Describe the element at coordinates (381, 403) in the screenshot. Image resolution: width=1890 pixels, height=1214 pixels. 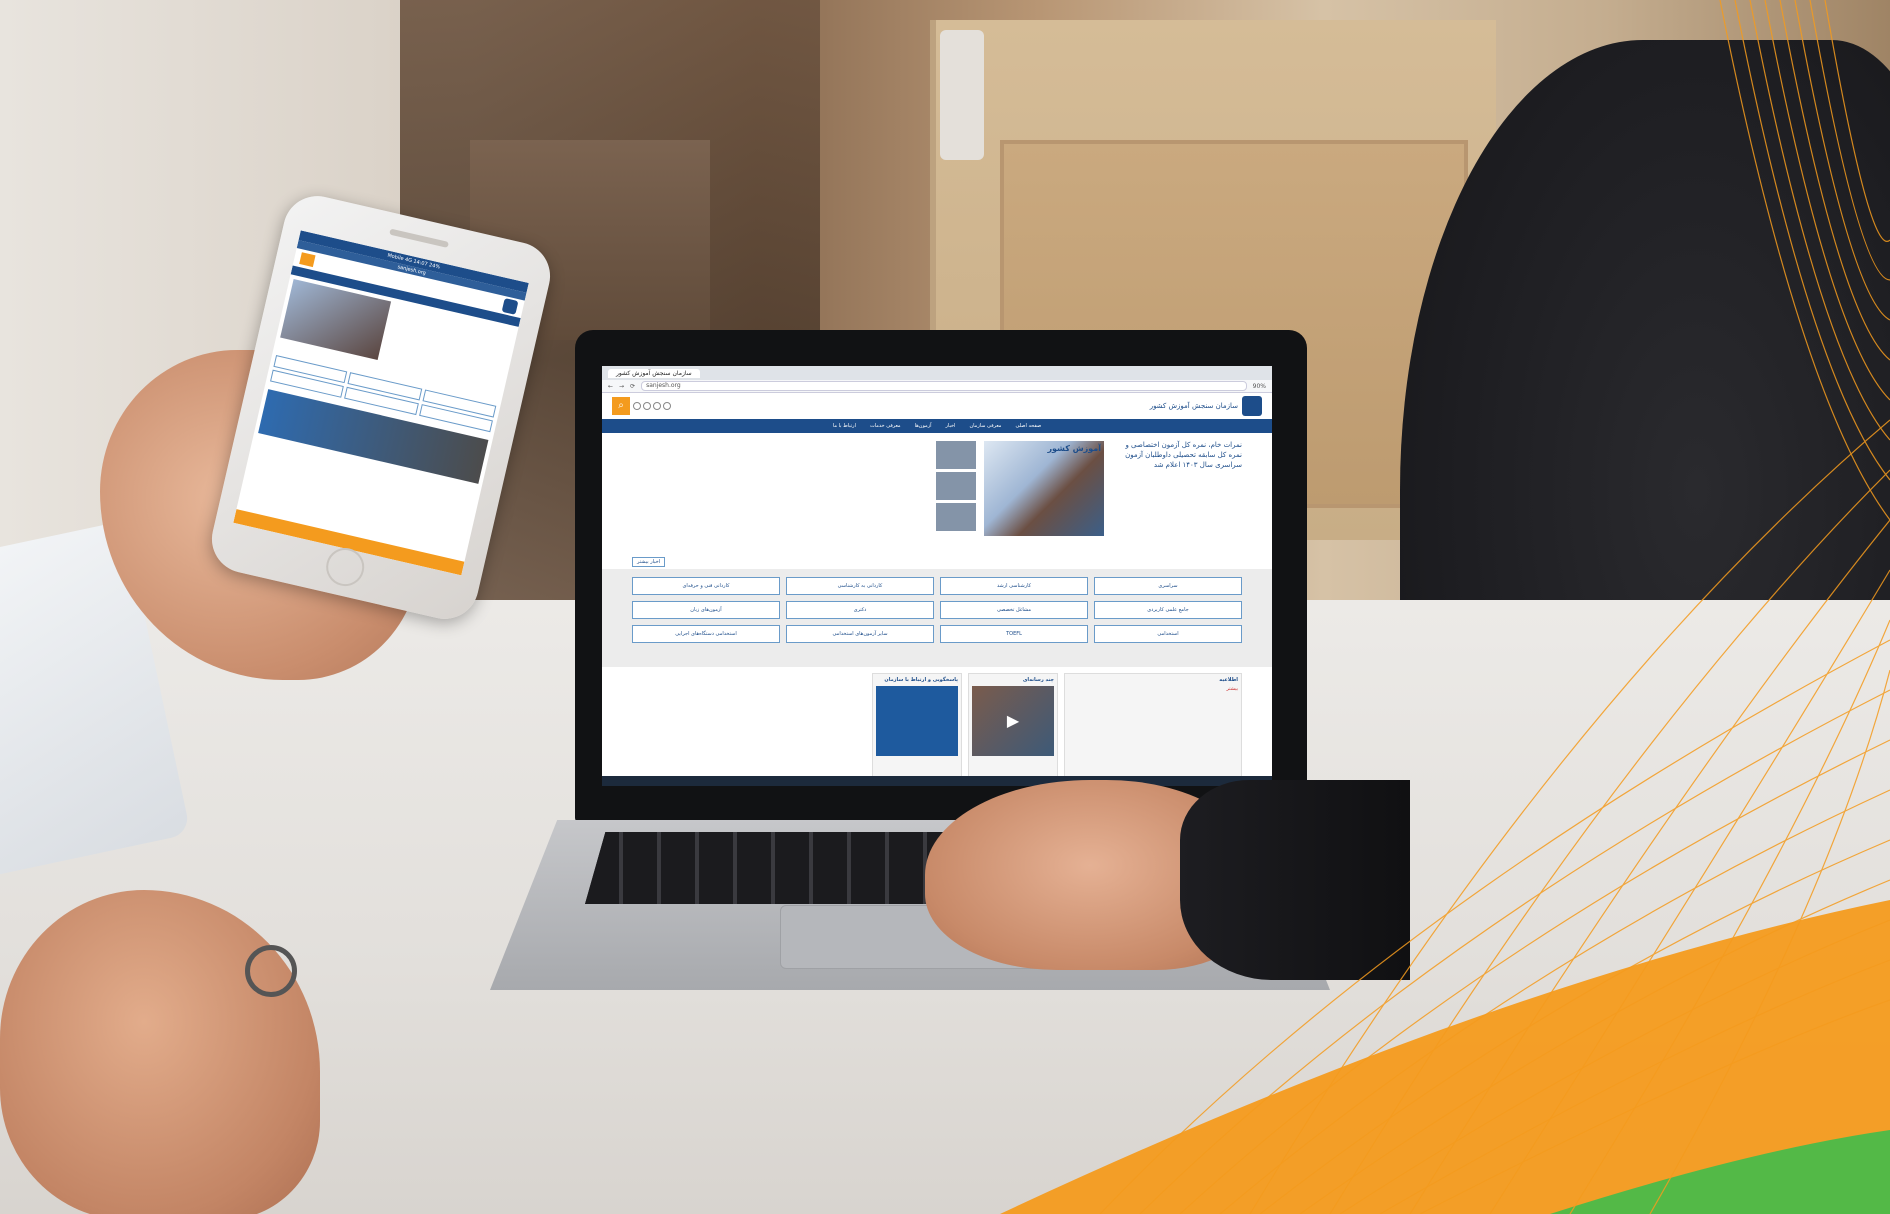
I see `phone-screen: Mobile 4G 14:07 24% sanjesh.org` at that location.